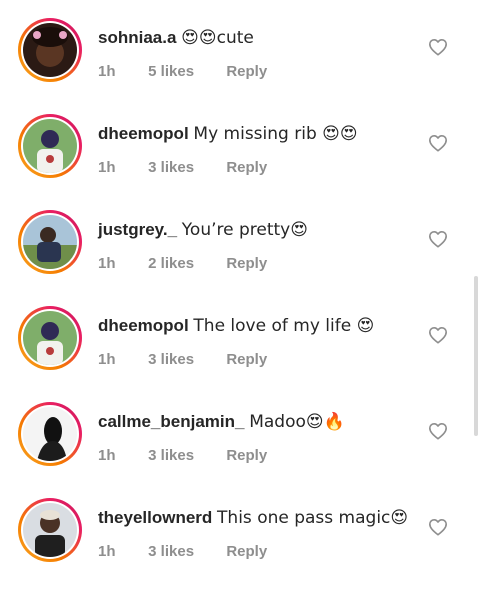 Image resolution: width=480 pixels, height=594 pixels. What do you see at coordinates (137, 37) in the screenshot?
I see `comment-username: sohniaa.a` at bounding box center [137, 37].